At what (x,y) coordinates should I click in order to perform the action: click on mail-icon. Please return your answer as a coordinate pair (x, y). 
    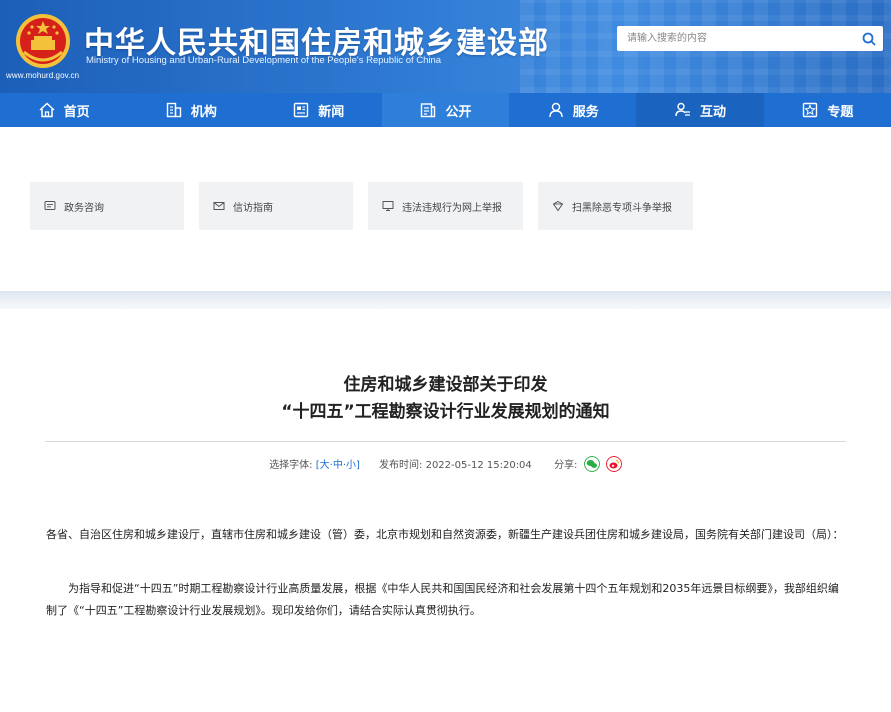
    Looking at the image, I should click on (219, 206).